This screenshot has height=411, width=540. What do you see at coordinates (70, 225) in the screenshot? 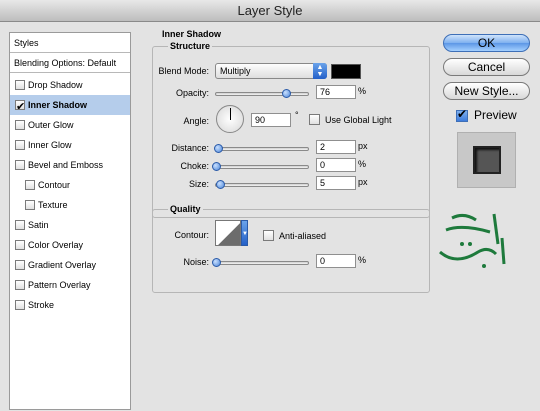
I see `sidebar-item-satin: Satin` at bounding box center [70, 225].